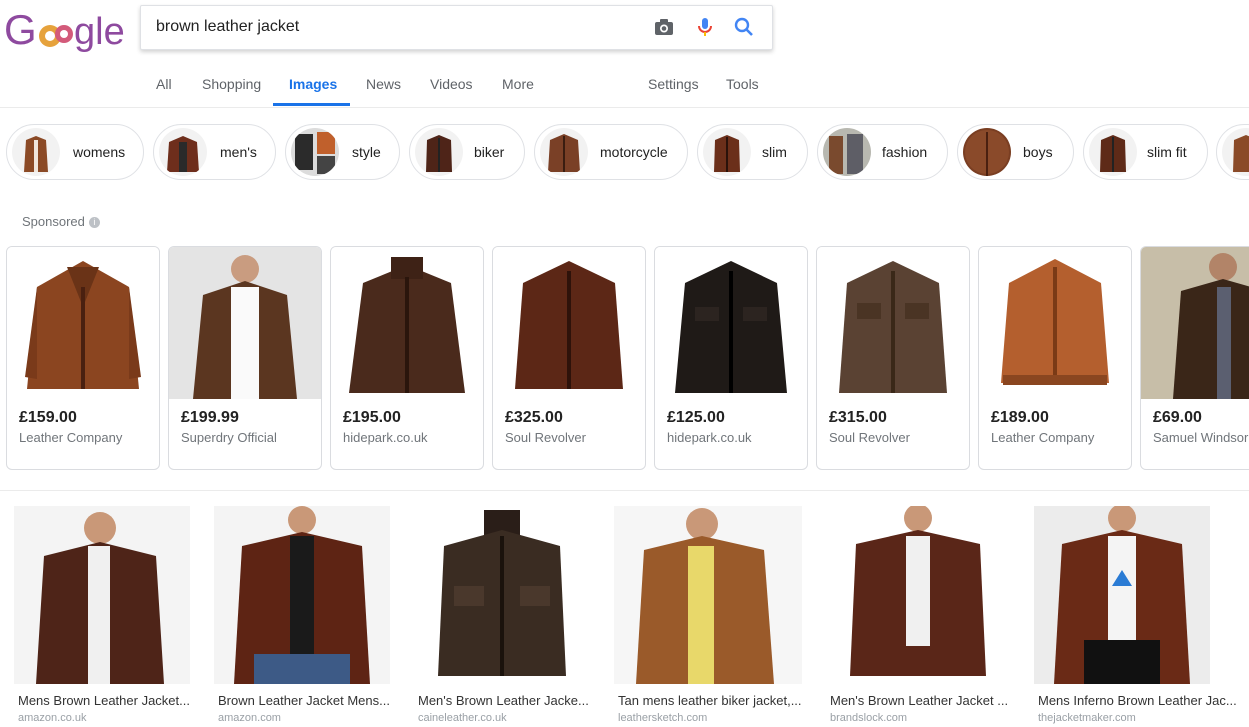 The image size is (1249, 727). What do you see at coordinates (742, 84) in the screenshot?
I see `tab-tools: Tools` at bounding box center [742, 84].